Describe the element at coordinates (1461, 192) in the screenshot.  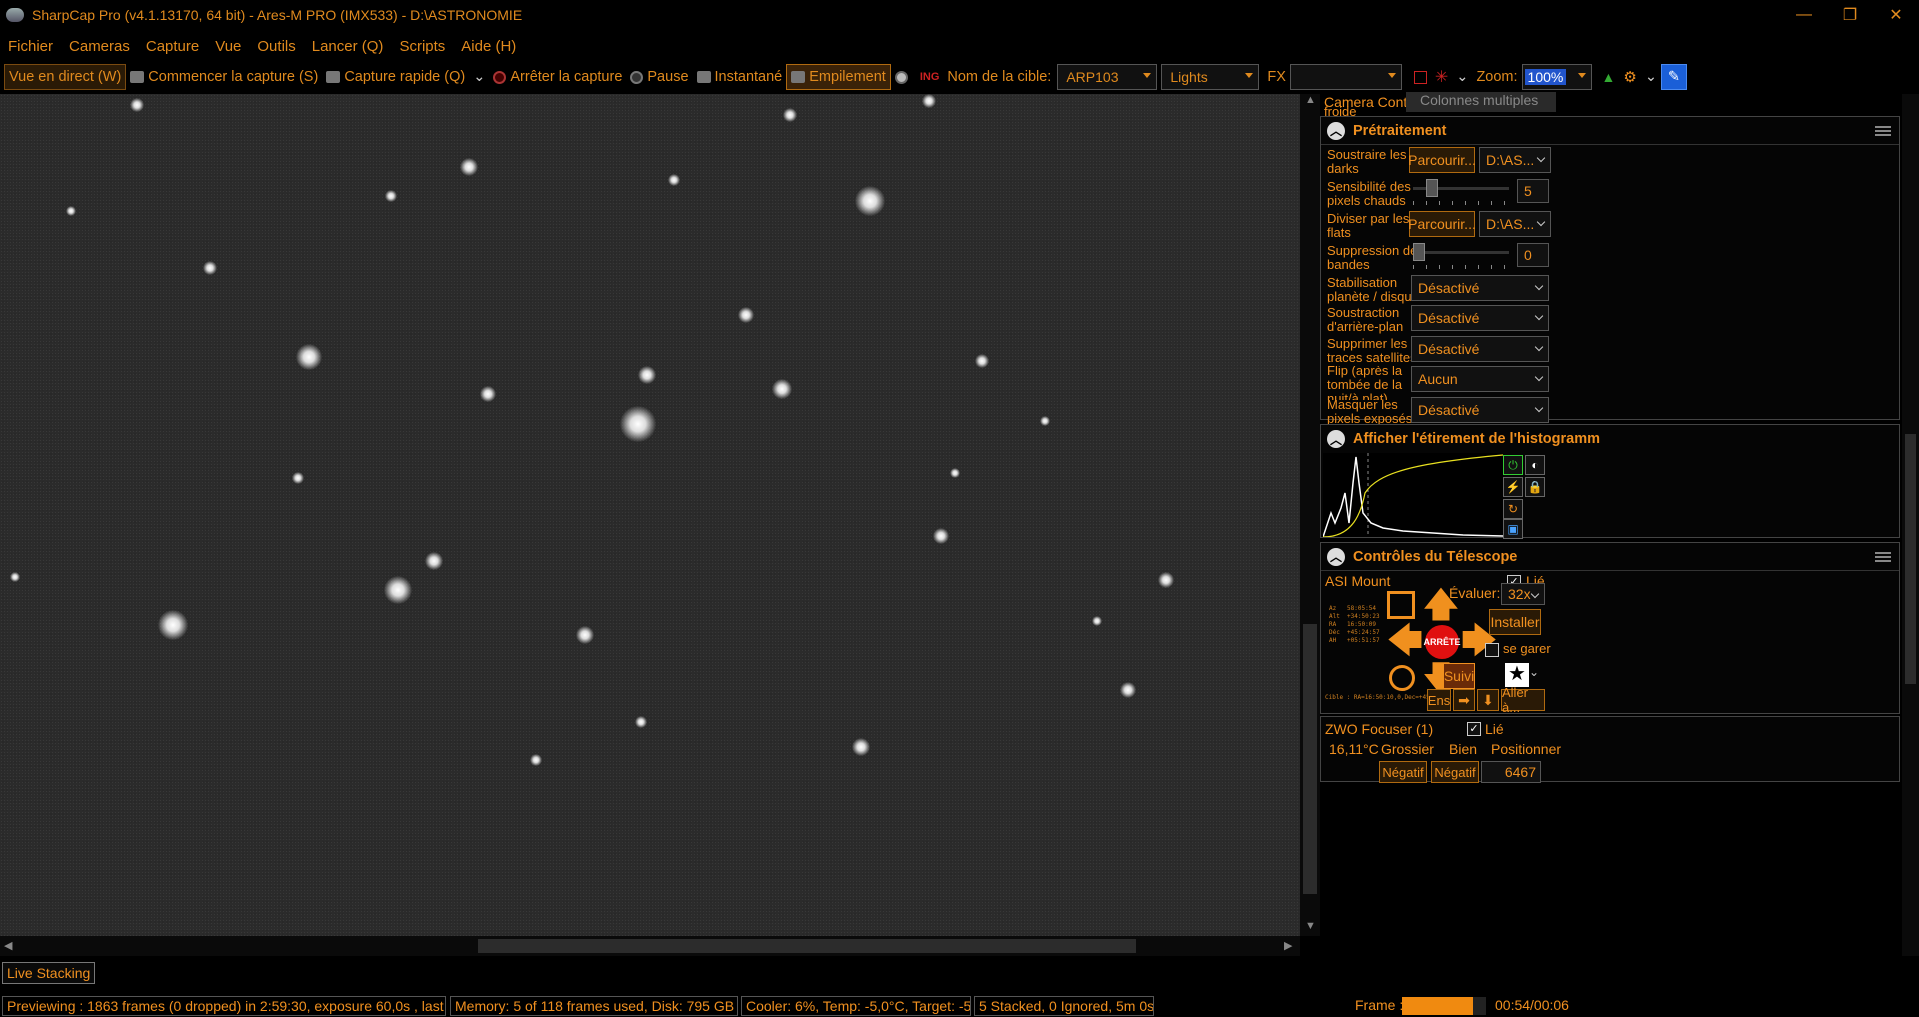
I see `hot-pixel-slider` at that location.